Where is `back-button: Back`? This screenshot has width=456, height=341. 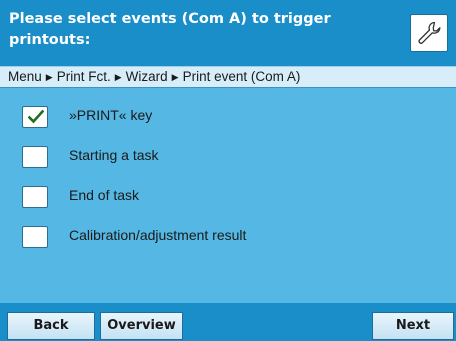 back-button: Back is located at coordinates (51, 326).